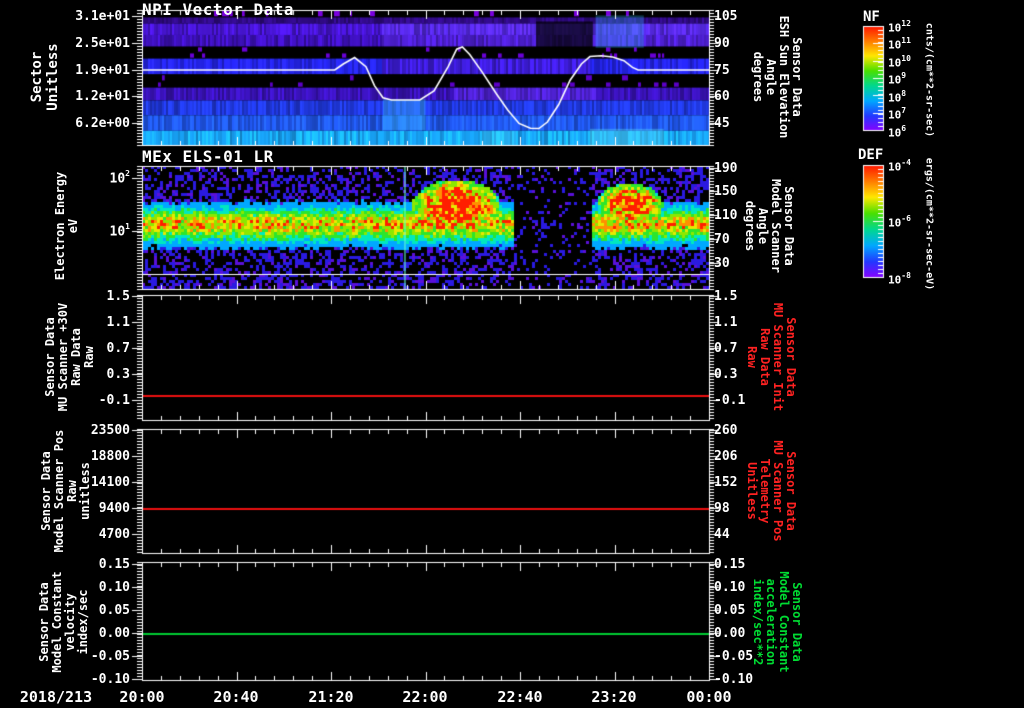 This screenshot has width=1024, height=708. I want to click on cb-nf-tick: 1010, so click(899, 62).